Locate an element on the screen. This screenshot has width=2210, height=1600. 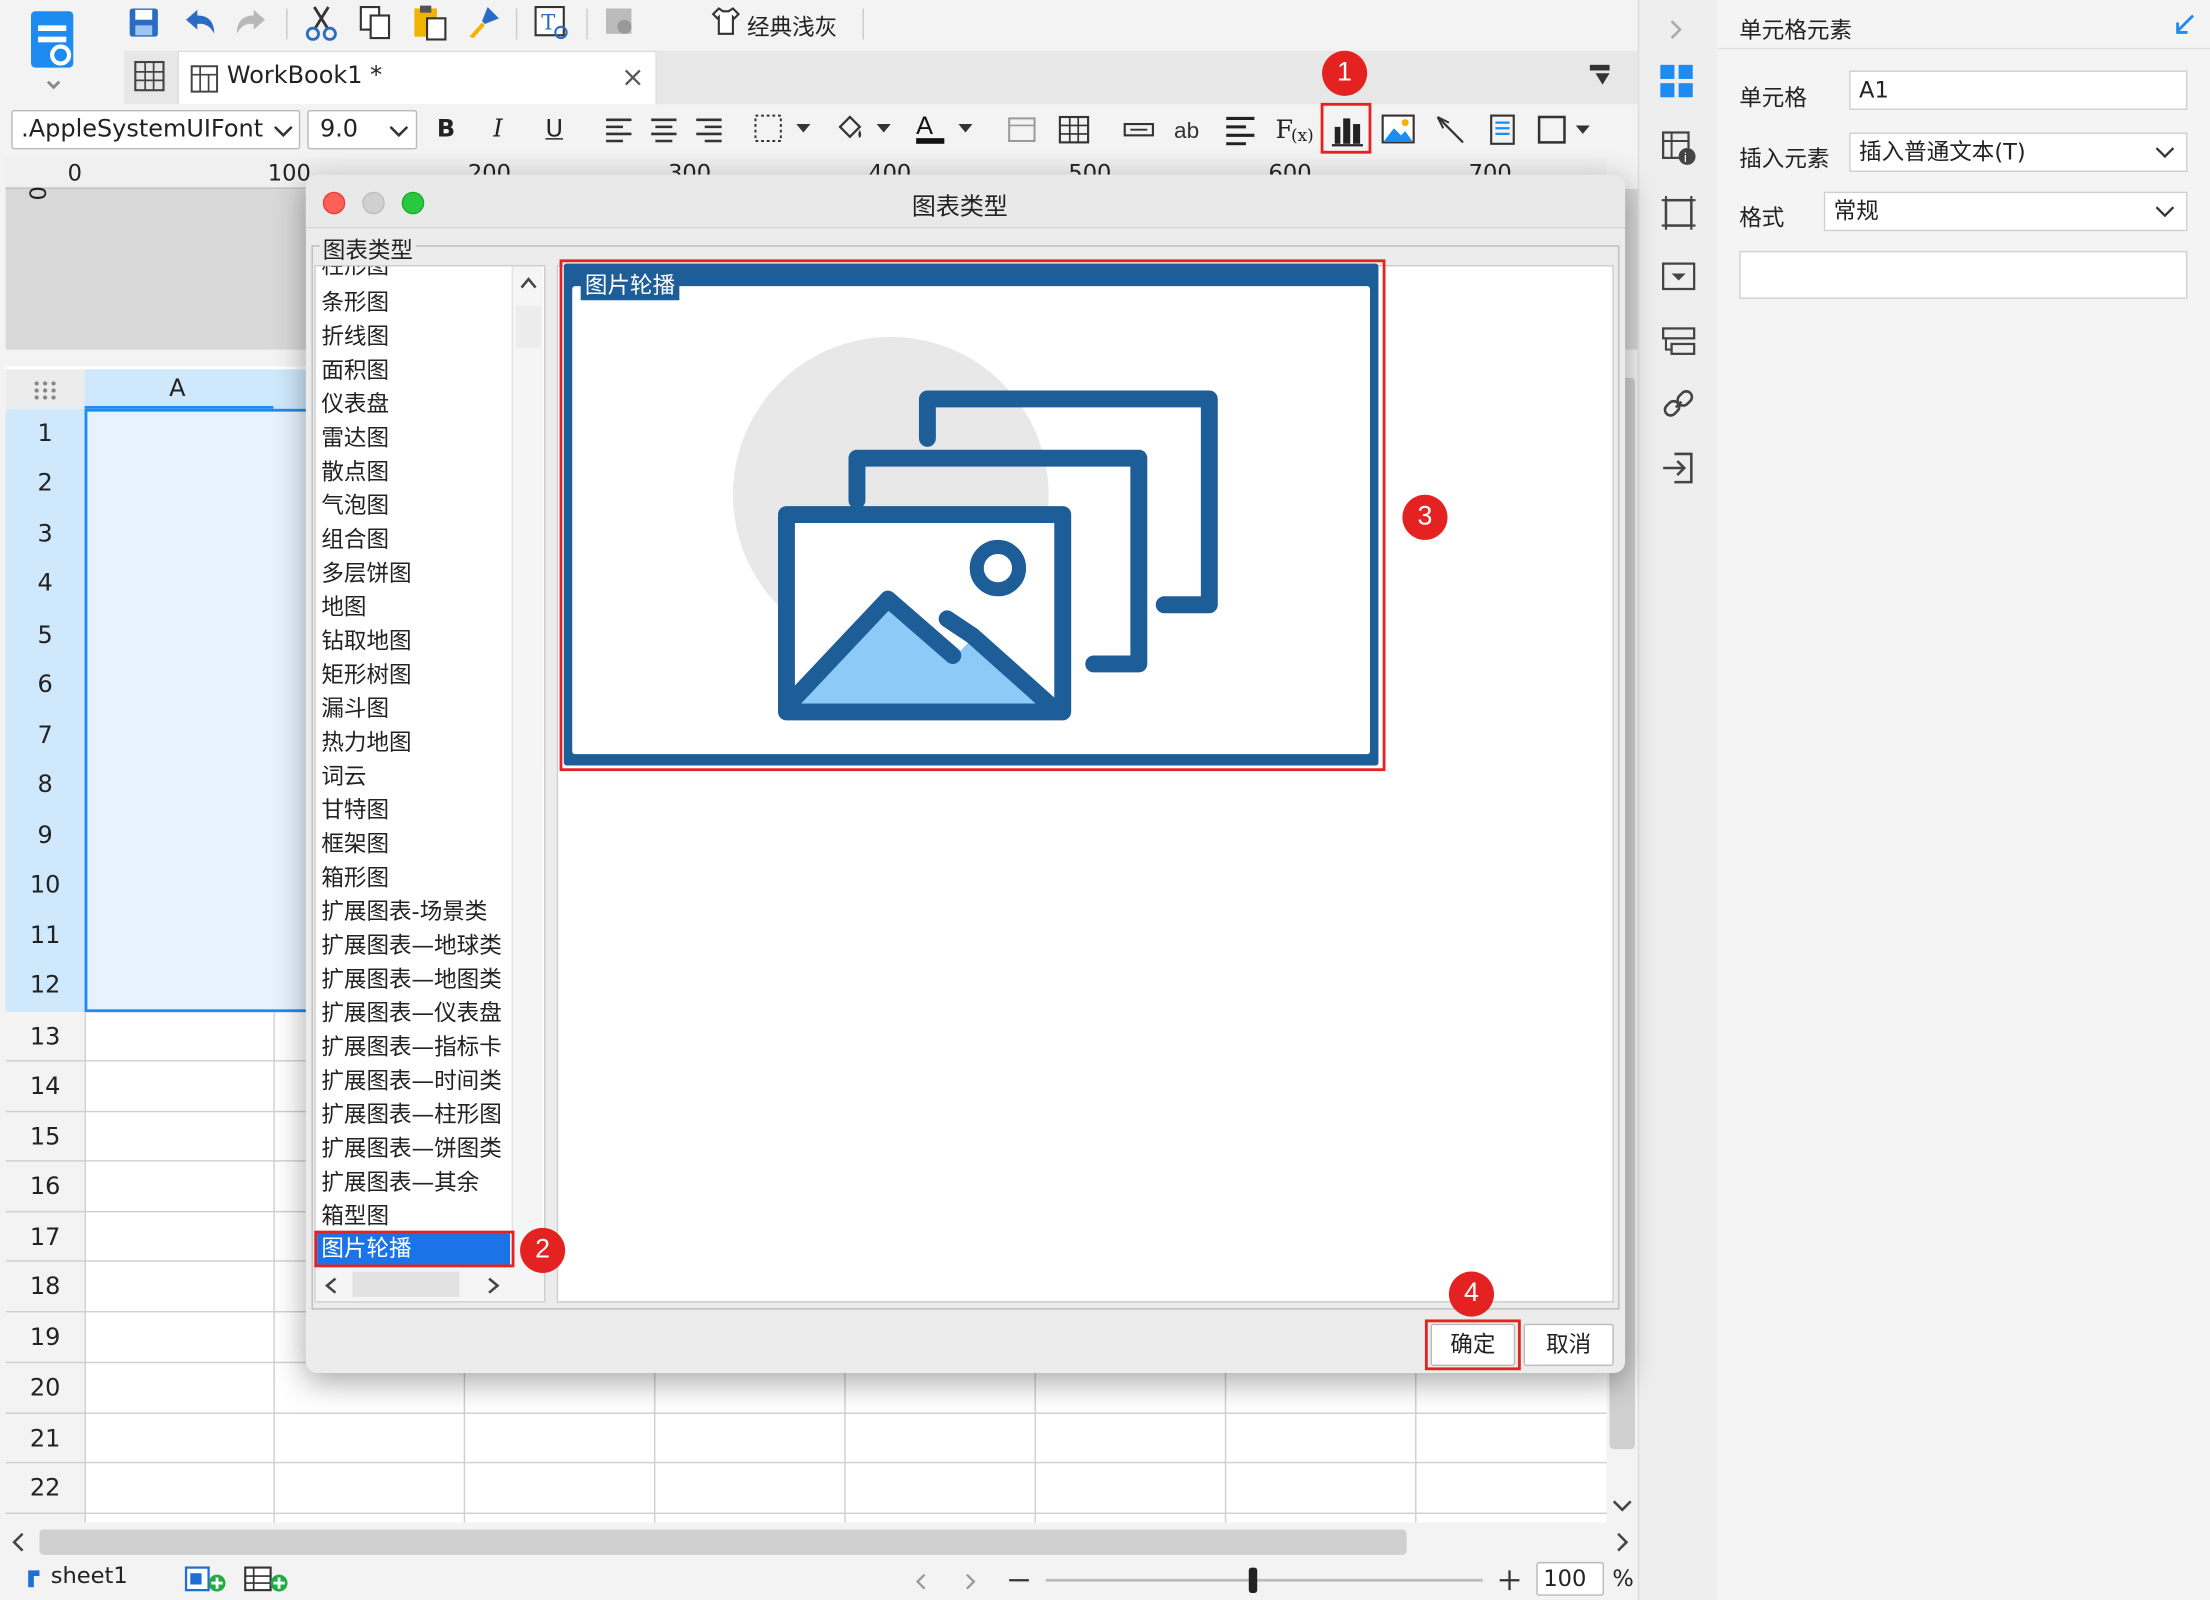
row-header: 15 is located at coordinates (45, 1138).